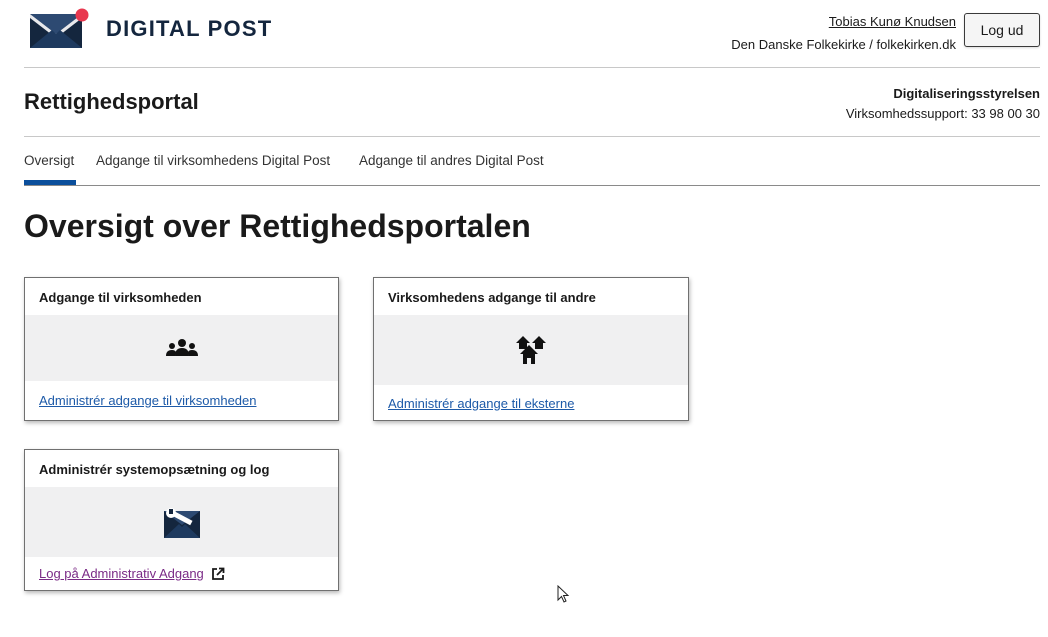 This screenshot has height=637, width=1048. I want to click on manage-company-access-link: Administrér adgange til virksomheden, so click(181, 400).